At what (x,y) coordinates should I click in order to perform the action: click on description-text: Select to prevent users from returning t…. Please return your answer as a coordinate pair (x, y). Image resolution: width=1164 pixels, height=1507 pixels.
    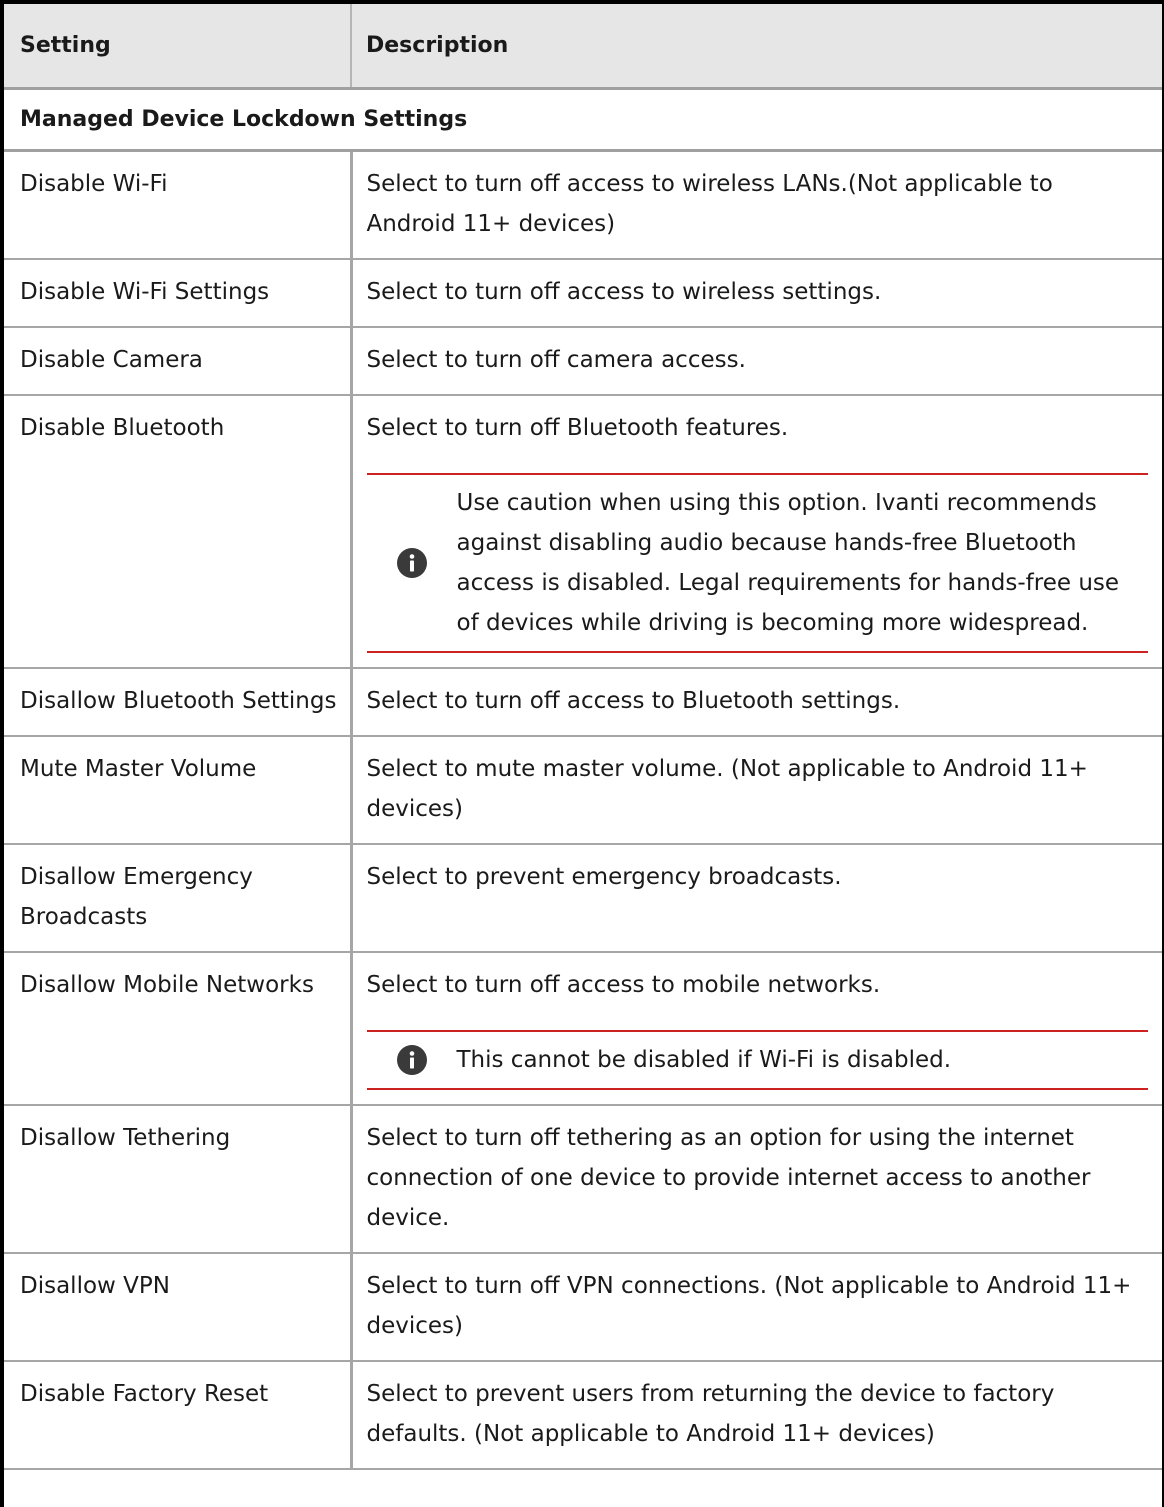
    Looking at the image, I should click on (710, 1413).